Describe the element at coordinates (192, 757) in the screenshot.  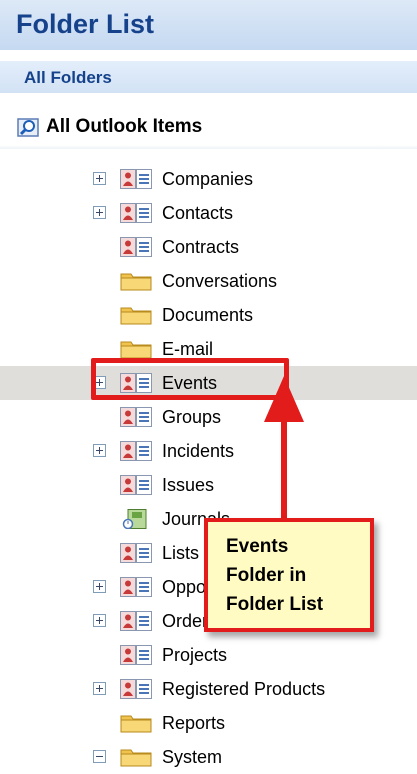
I see `tree-item-label: System` at that location.